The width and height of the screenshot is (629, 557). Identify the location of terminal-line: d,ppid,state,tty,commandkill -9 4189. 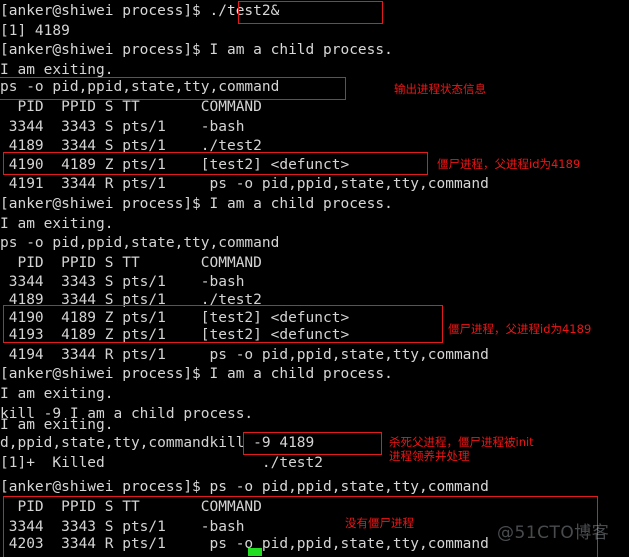
(157, 443).